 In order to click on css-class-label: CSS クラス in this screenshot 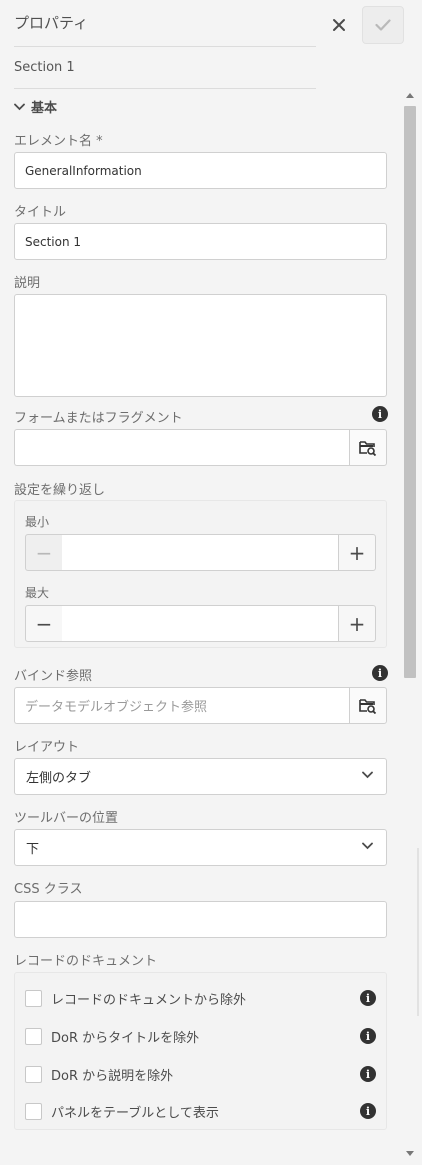, I will do `click(48, 889)`.